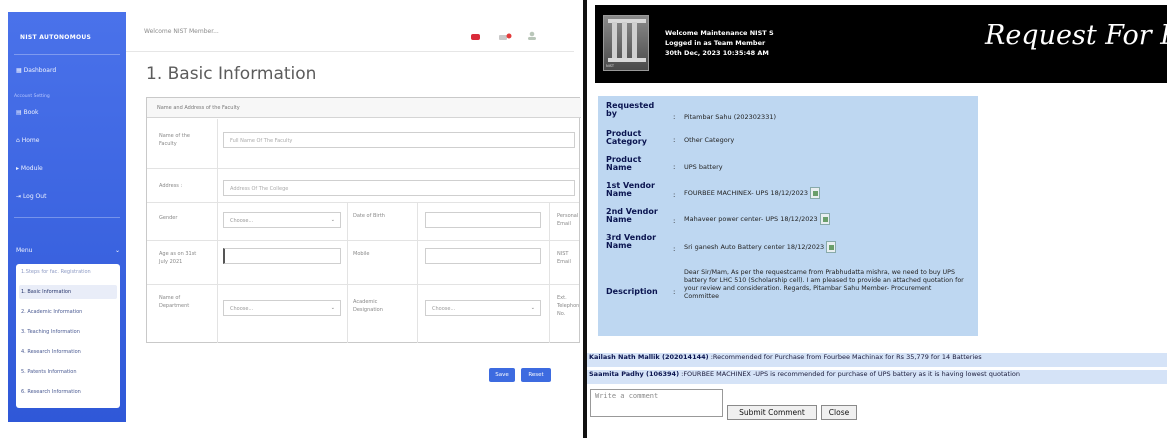  What do you see at coordinates (231, 74) in the screenshot?
I see `page-title: 1. Basic Information` at bounding box center [231, 74].